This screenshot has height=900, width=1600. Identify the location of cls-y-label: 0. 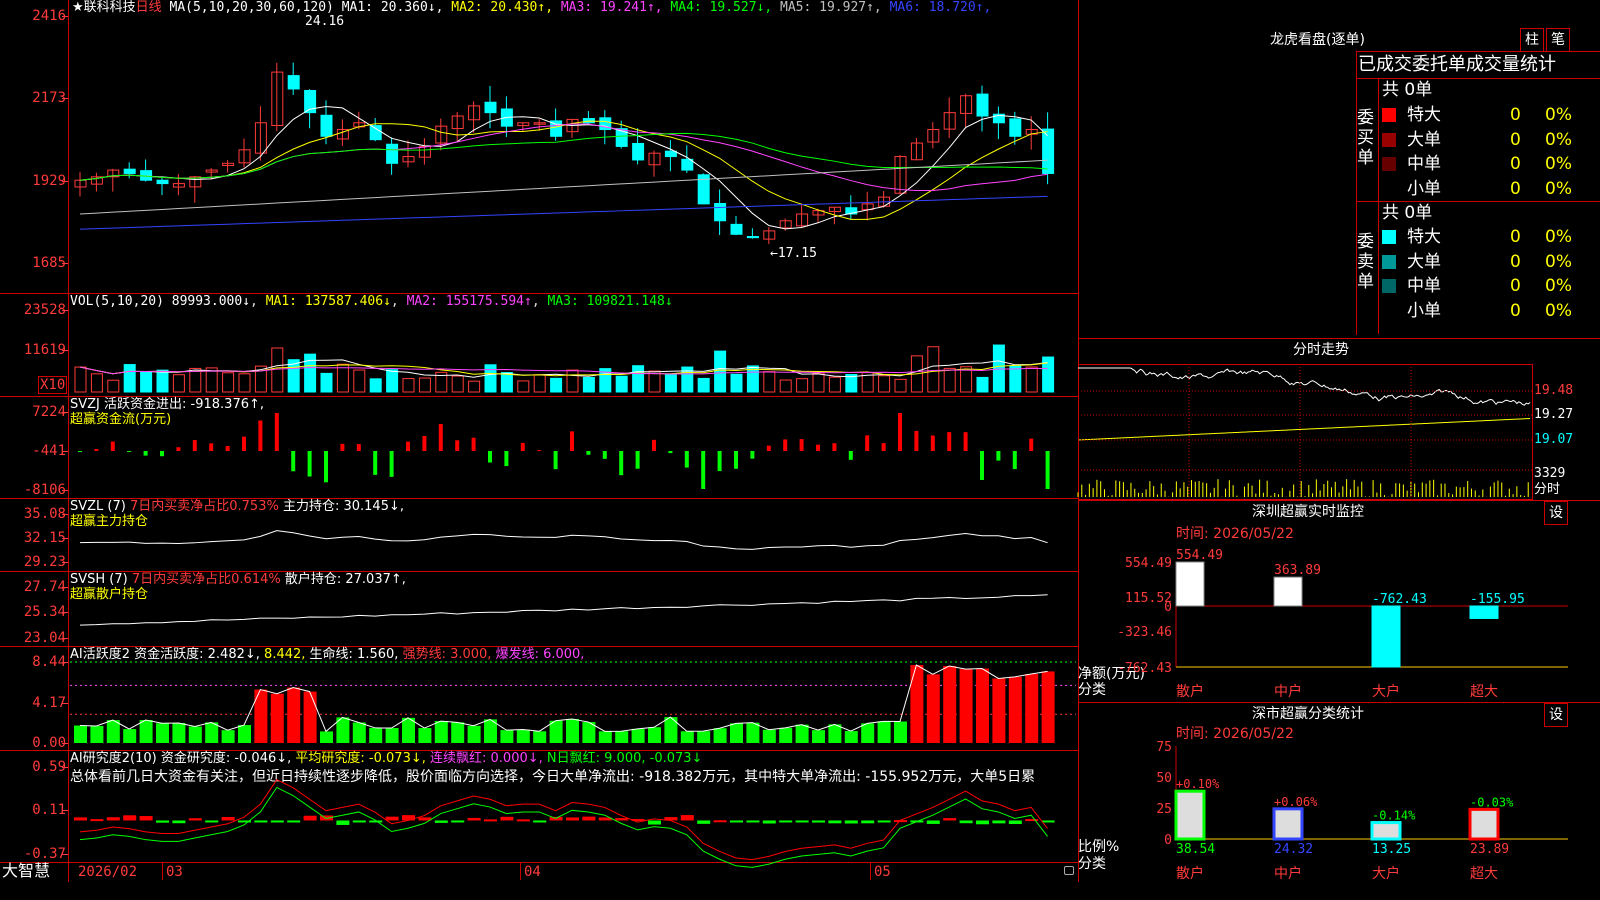
(1168, 840).